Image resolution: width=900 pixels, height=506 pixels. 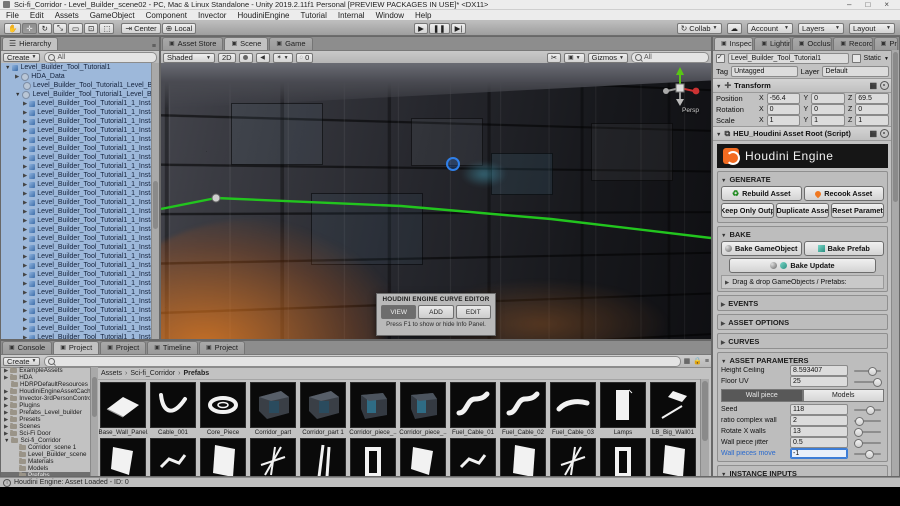 I want to click on menu-gameobject: GameObject, so click(x=112, y=15).